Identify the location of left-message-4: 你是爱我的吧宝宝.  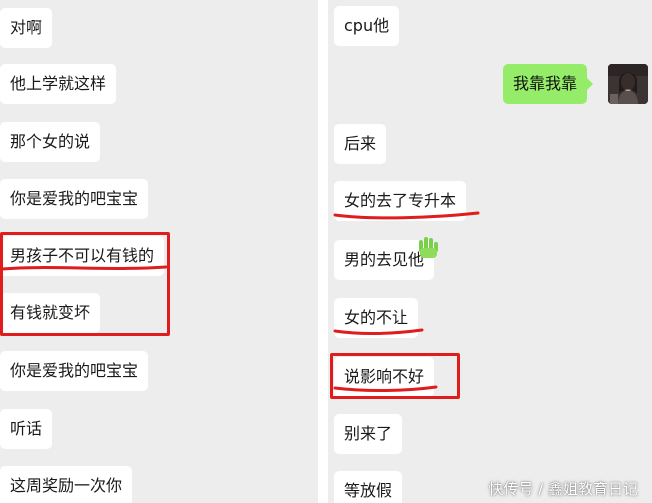
(74, 199).